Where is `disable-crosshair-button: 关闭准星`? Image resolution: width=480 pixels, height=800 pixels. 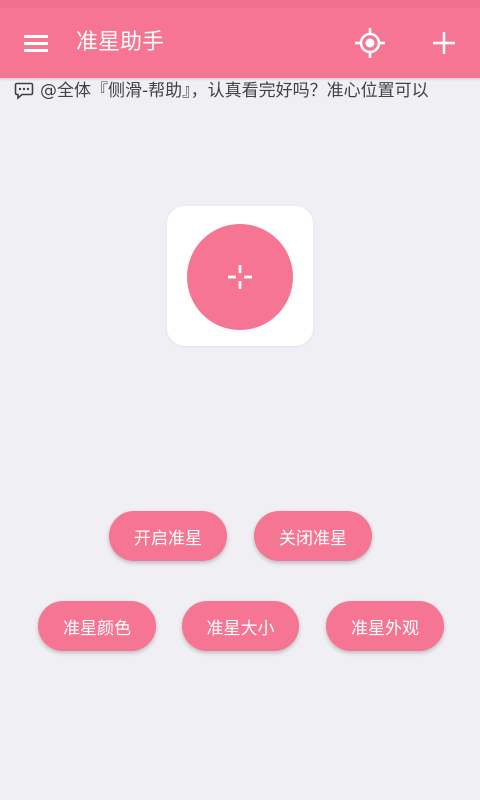
disable-crosshair-button: 关闭准星 is located at coordinates (313, 536).